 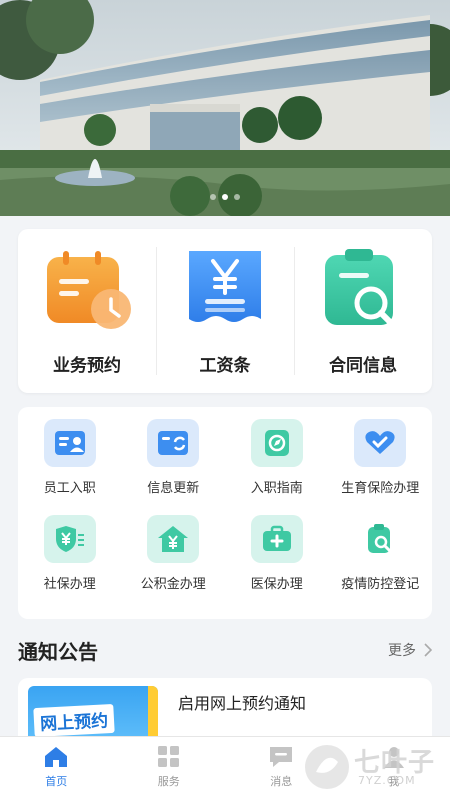 I want to click on notices-more-link: 更多, so click(x=410, y=650).